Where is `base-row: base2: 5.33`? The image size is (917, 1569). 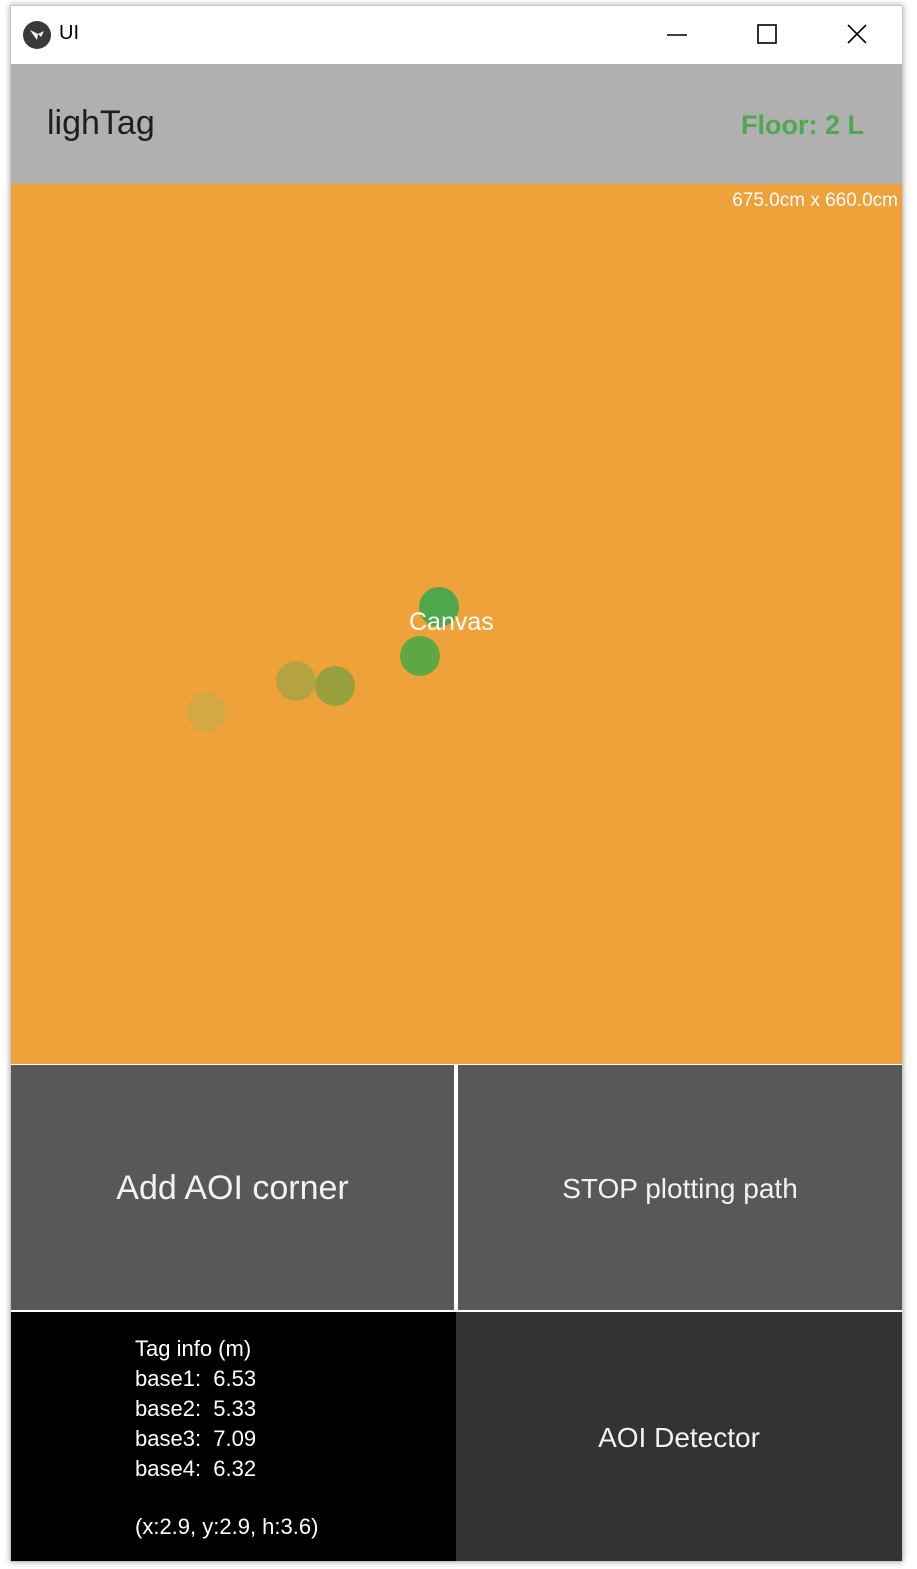 base-row: base2: 5.33 is located at coordinates (195, 1409).